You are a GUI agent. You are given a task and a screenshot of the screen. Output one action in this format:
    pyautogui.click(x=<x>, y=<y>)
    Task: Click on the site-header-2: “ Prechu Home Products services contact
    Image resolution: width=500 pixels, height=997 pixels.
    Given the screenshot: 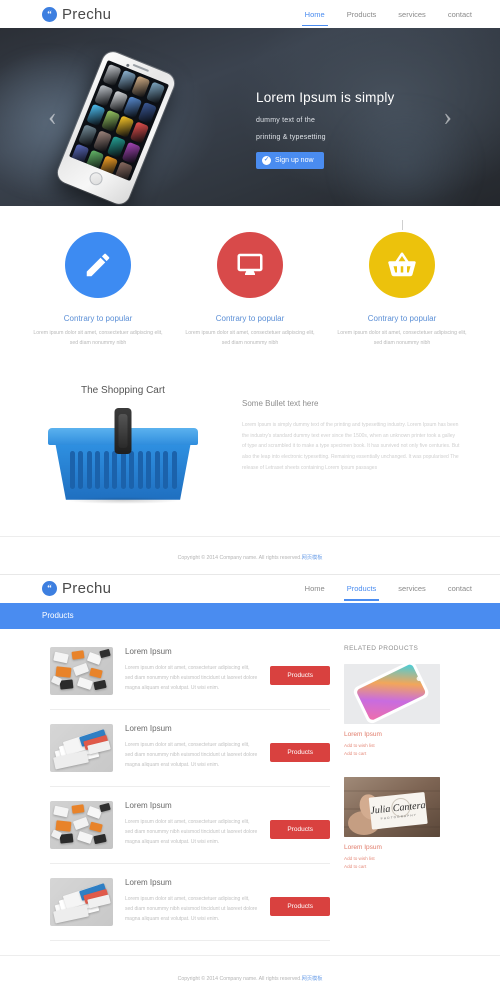 What is the action you would take?
    pyautogui.click(x=250, y=588)
    